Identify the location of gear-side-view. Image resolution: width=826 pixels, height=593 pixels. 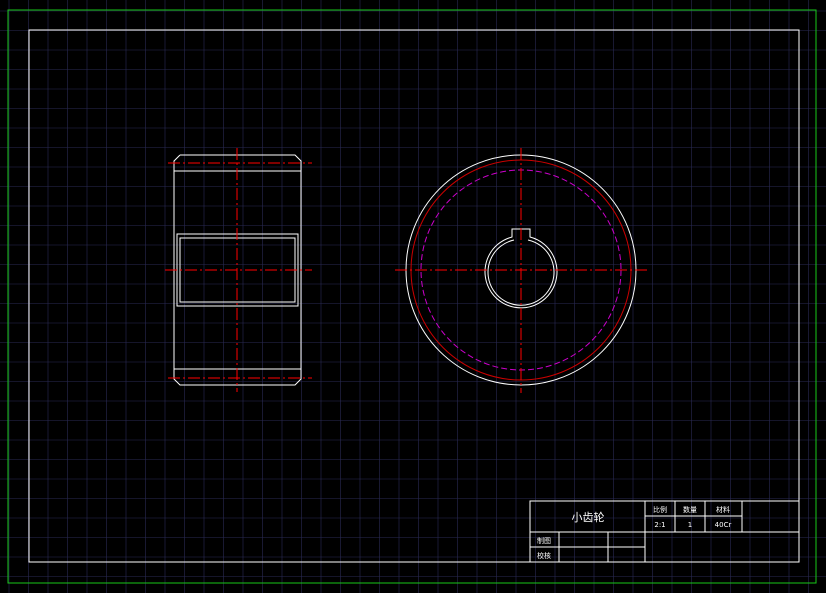
(238, 270).